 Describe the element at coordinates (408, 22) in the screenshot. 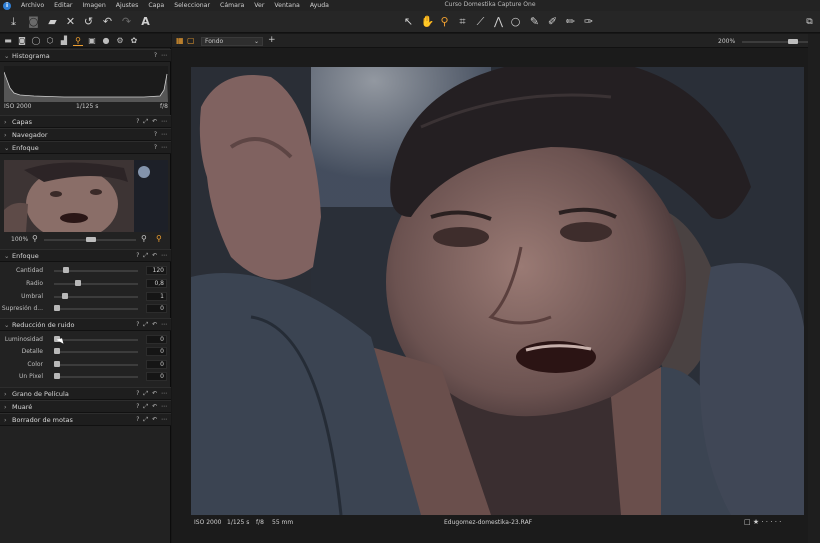

I see `select-icon: ↖` at that location.